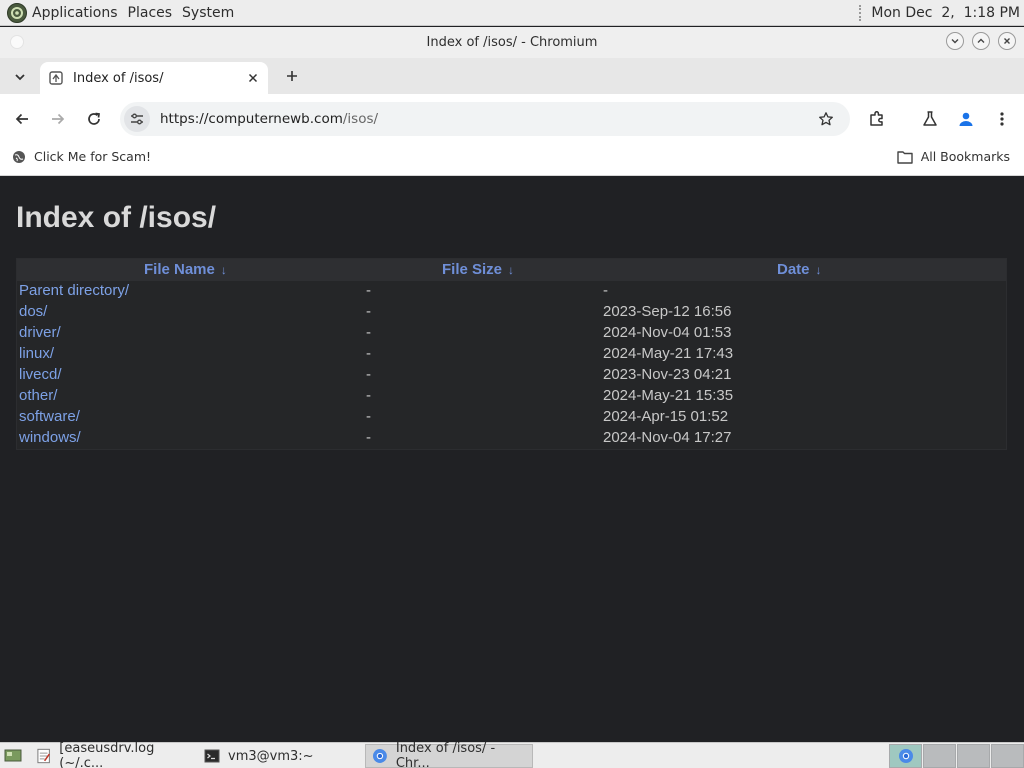  I want to click on column-header-file-name: File Name ↓, so click(185, 269).